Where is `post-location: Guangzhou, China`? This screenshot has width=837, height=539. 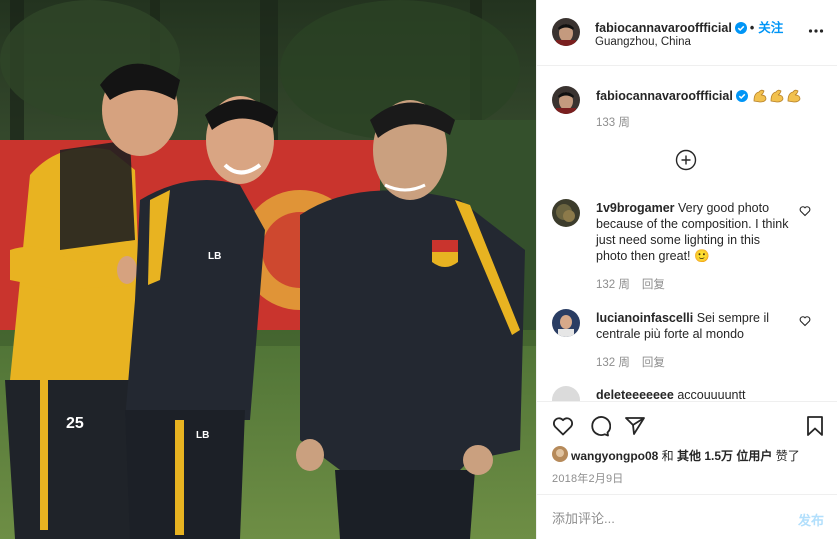
post-location: Guangzhou, China is located at coordinates (643, 42).